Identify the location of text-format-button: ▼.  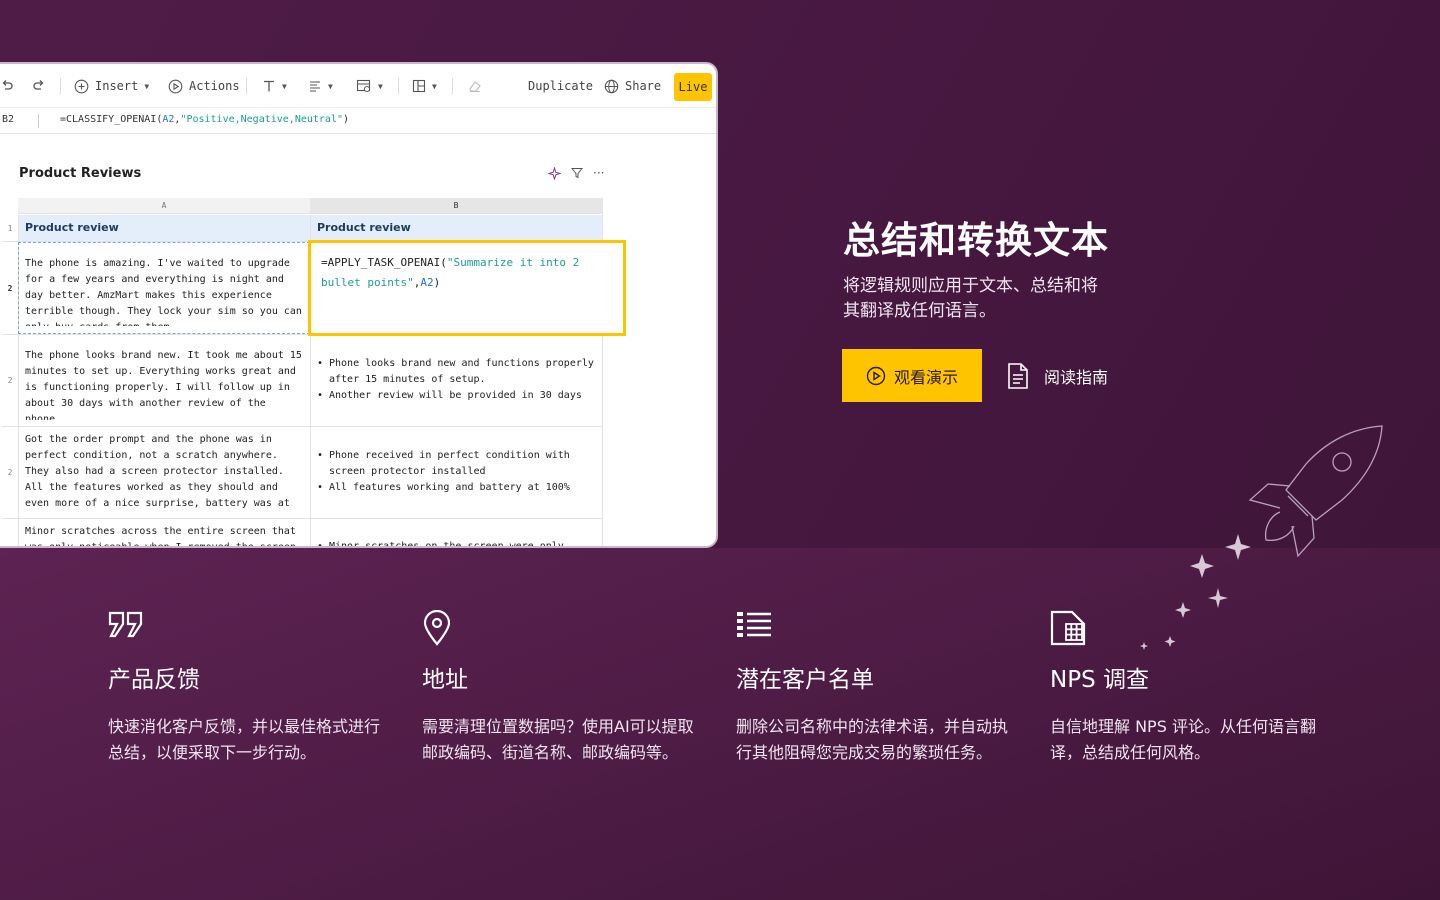
(274, 86).